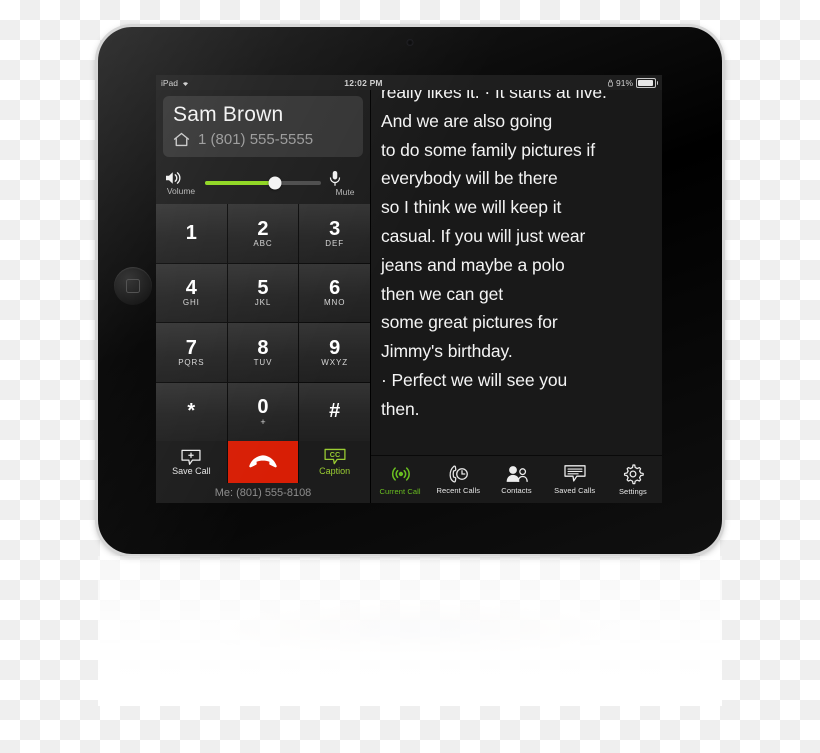  I want to click on volume-button: Volume, so click(181, 183).